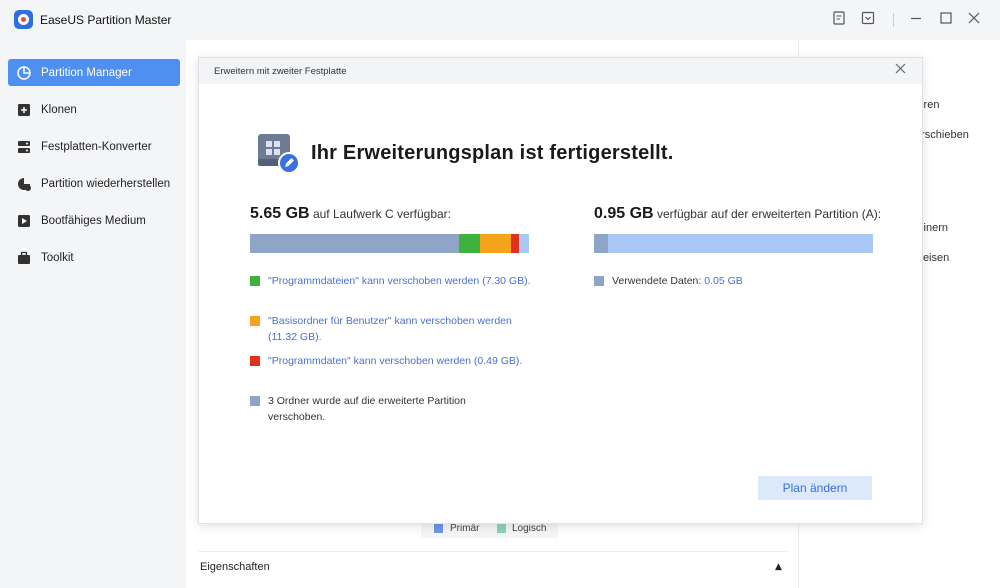  I want to click on sidebar-item-festplatten-konverter: Festplatten-Konverter, so click(94, 146).